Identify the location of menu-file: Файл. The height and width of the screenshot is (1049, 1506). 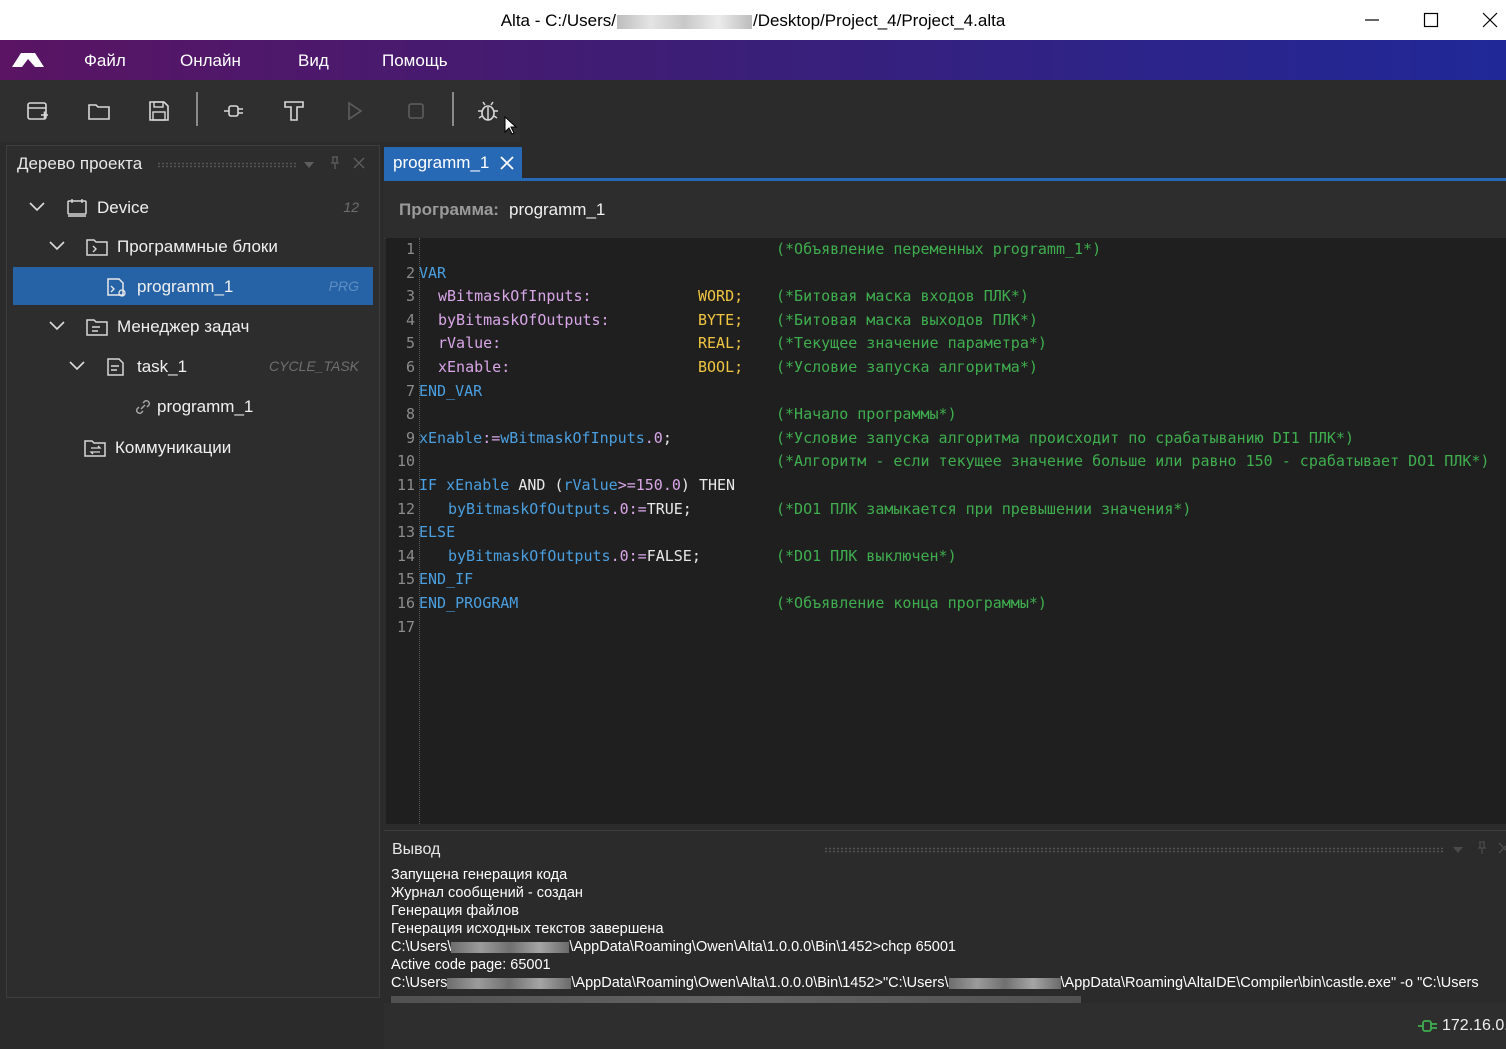
(105, 61).